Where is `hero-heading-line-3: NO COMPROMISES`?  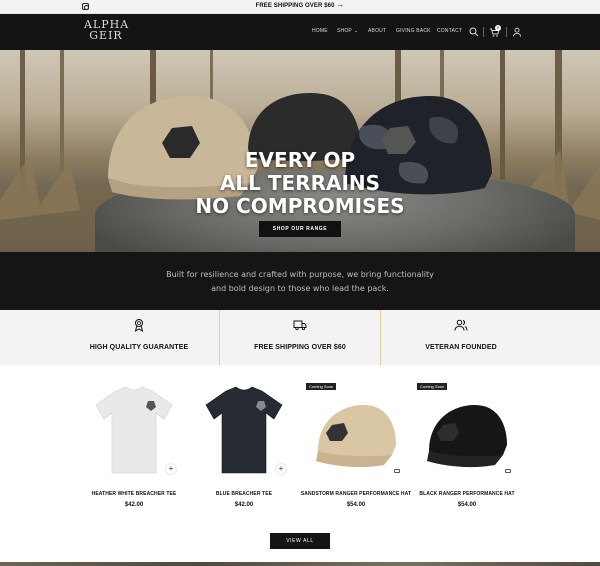
hero-heading-line-3: NO COMPROMISES is located at coordinates (300, 206).